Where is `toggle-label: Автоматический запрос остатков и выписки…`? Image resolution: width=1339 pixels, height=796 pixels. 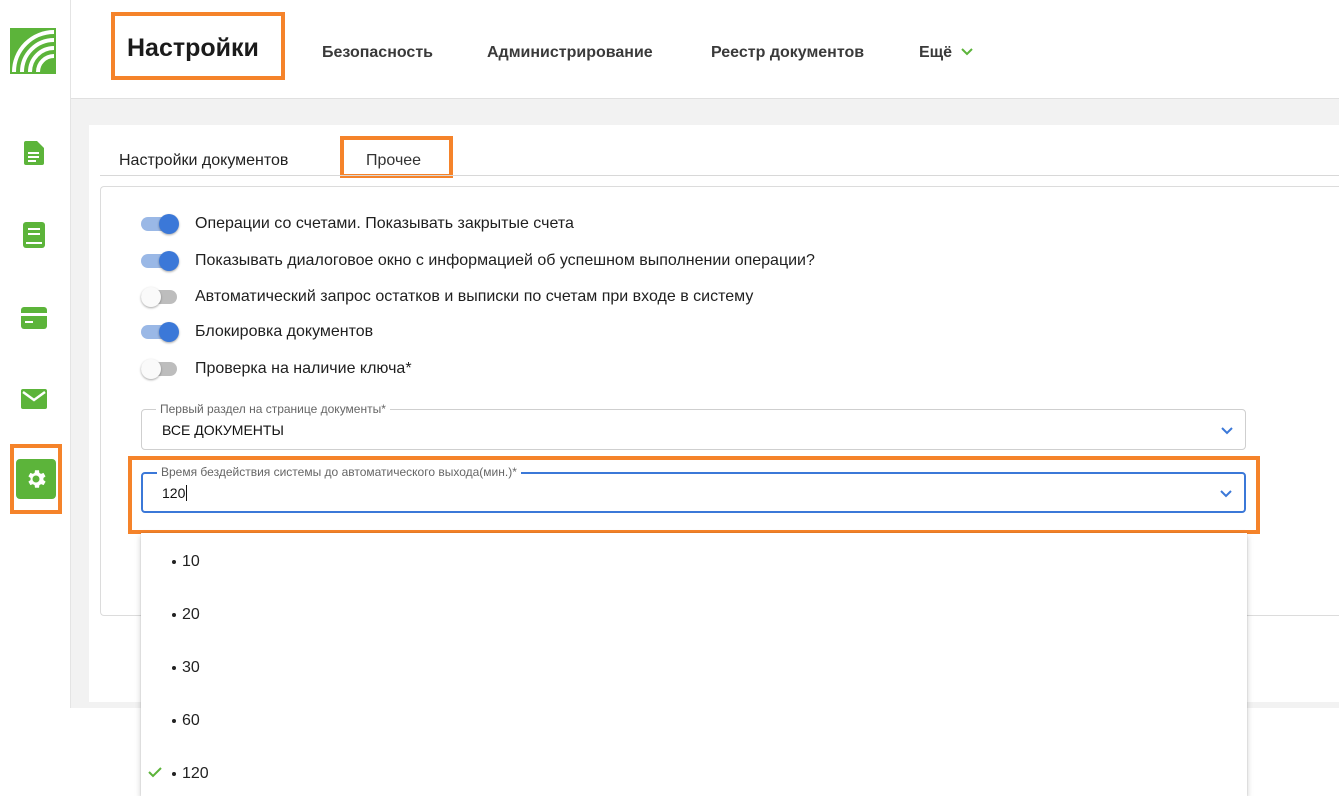
toggle-label: Автоматический запрос остатков и выписки… is located at coordinates (474, 296).